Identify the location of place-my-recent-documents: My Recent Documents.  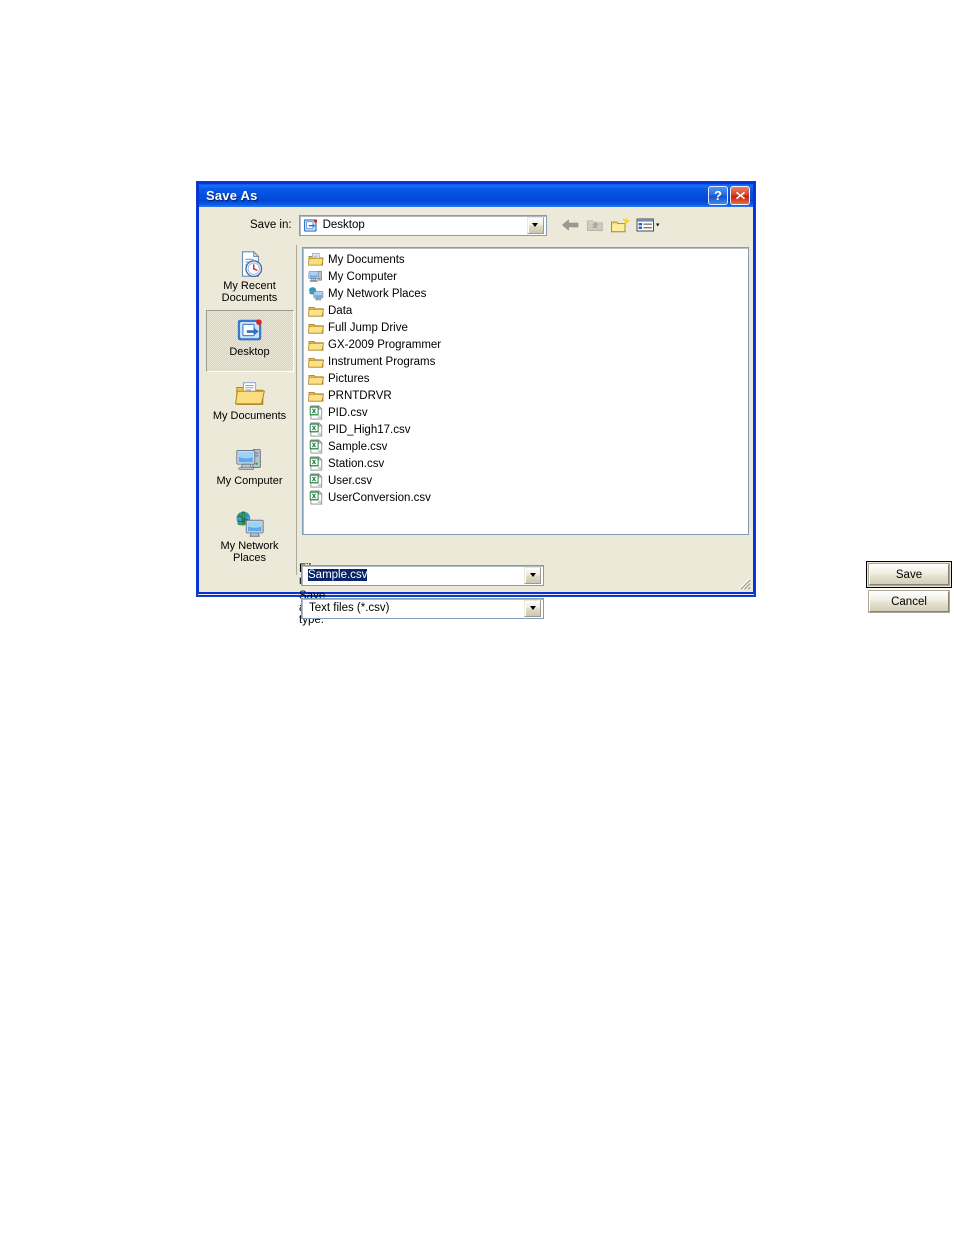
(250, 276).